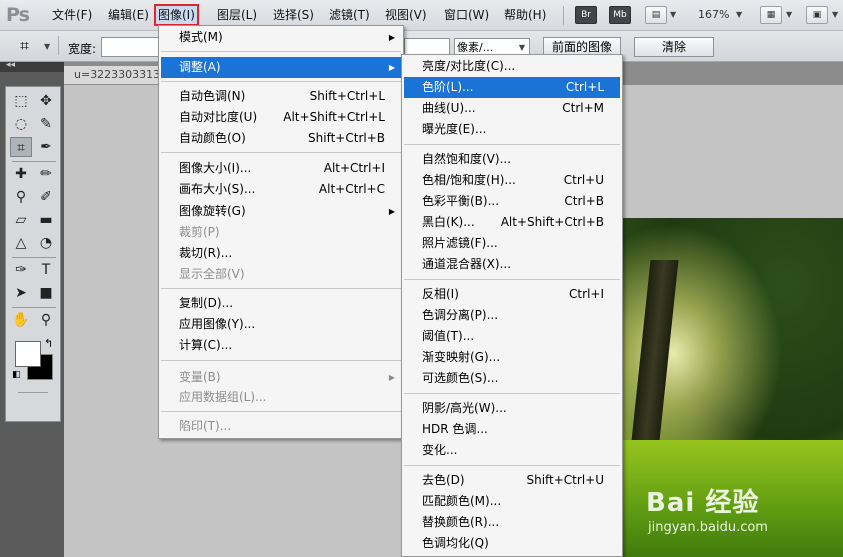 This screenshot has height=557, width=843. Describe the element at coordinates (114, 75) in the screenshot. I see `document-tab: u=3223303313` at that location.